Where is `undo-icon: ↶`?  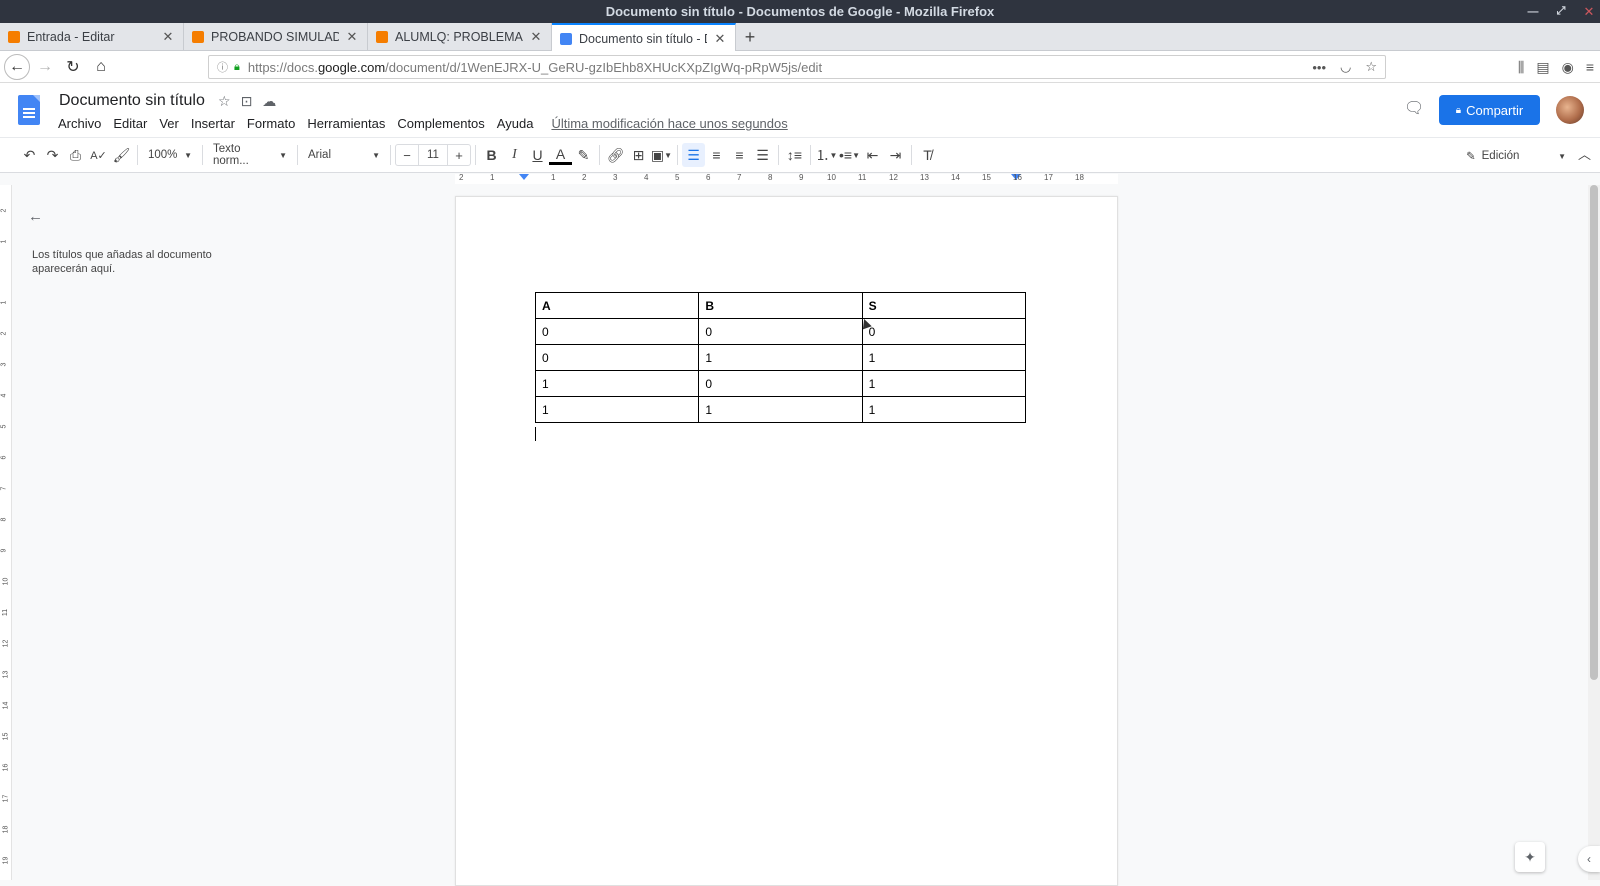 undo-icon: ↶ is located at coordinates (29, 155).